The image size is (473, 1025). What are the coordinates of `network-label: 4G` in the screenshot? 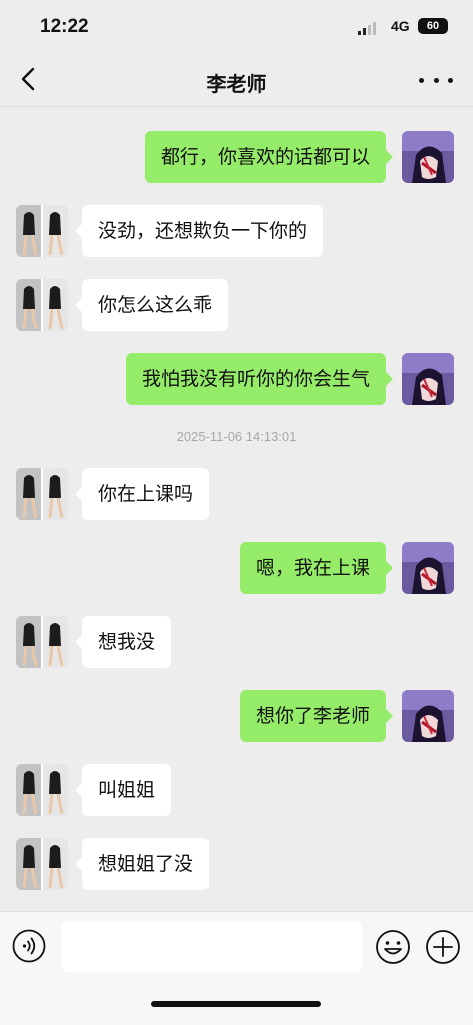 It's located at (400, 26).